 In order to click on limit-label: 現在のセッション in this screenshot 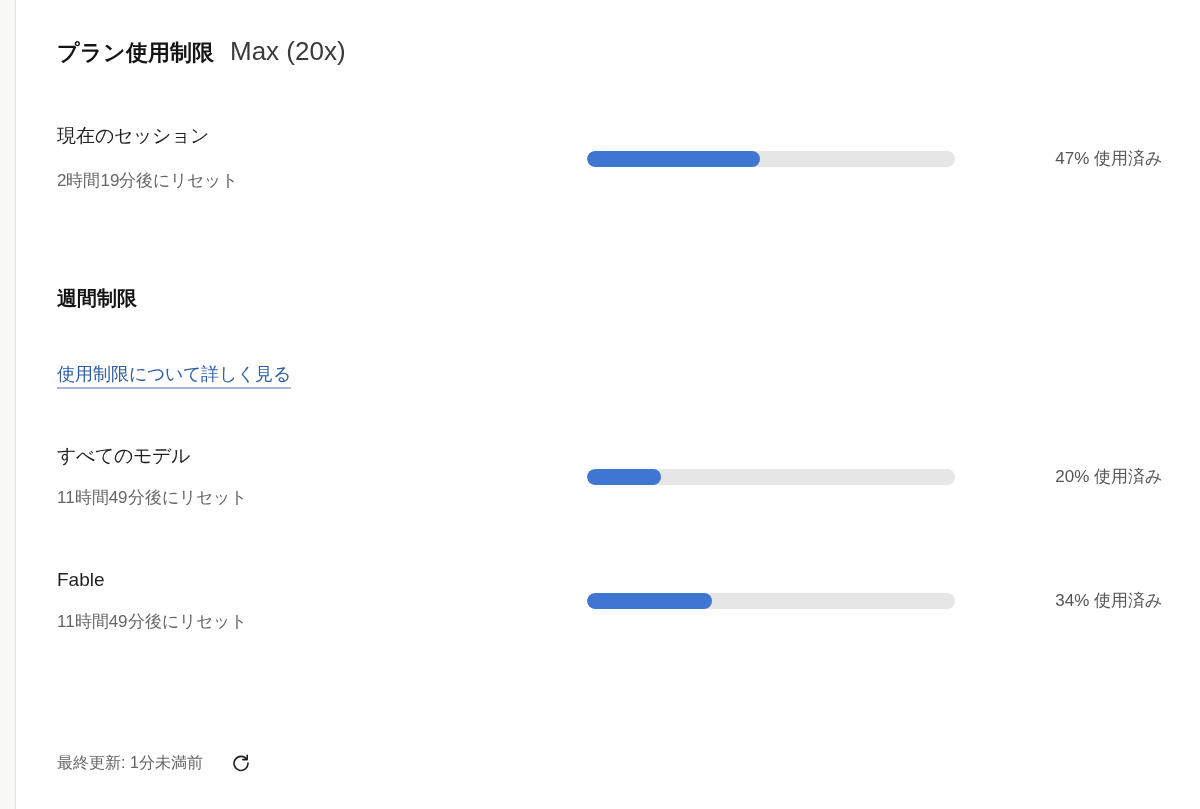, I will do `click(133, 136)`.